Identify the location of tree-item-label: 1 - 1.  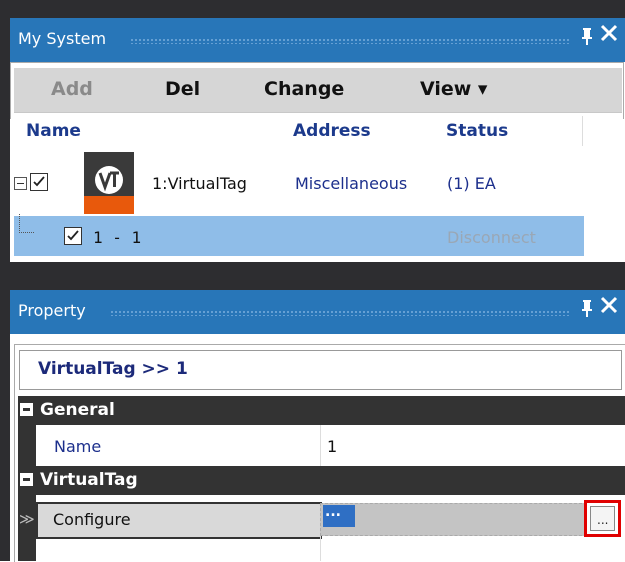
(117, 237).